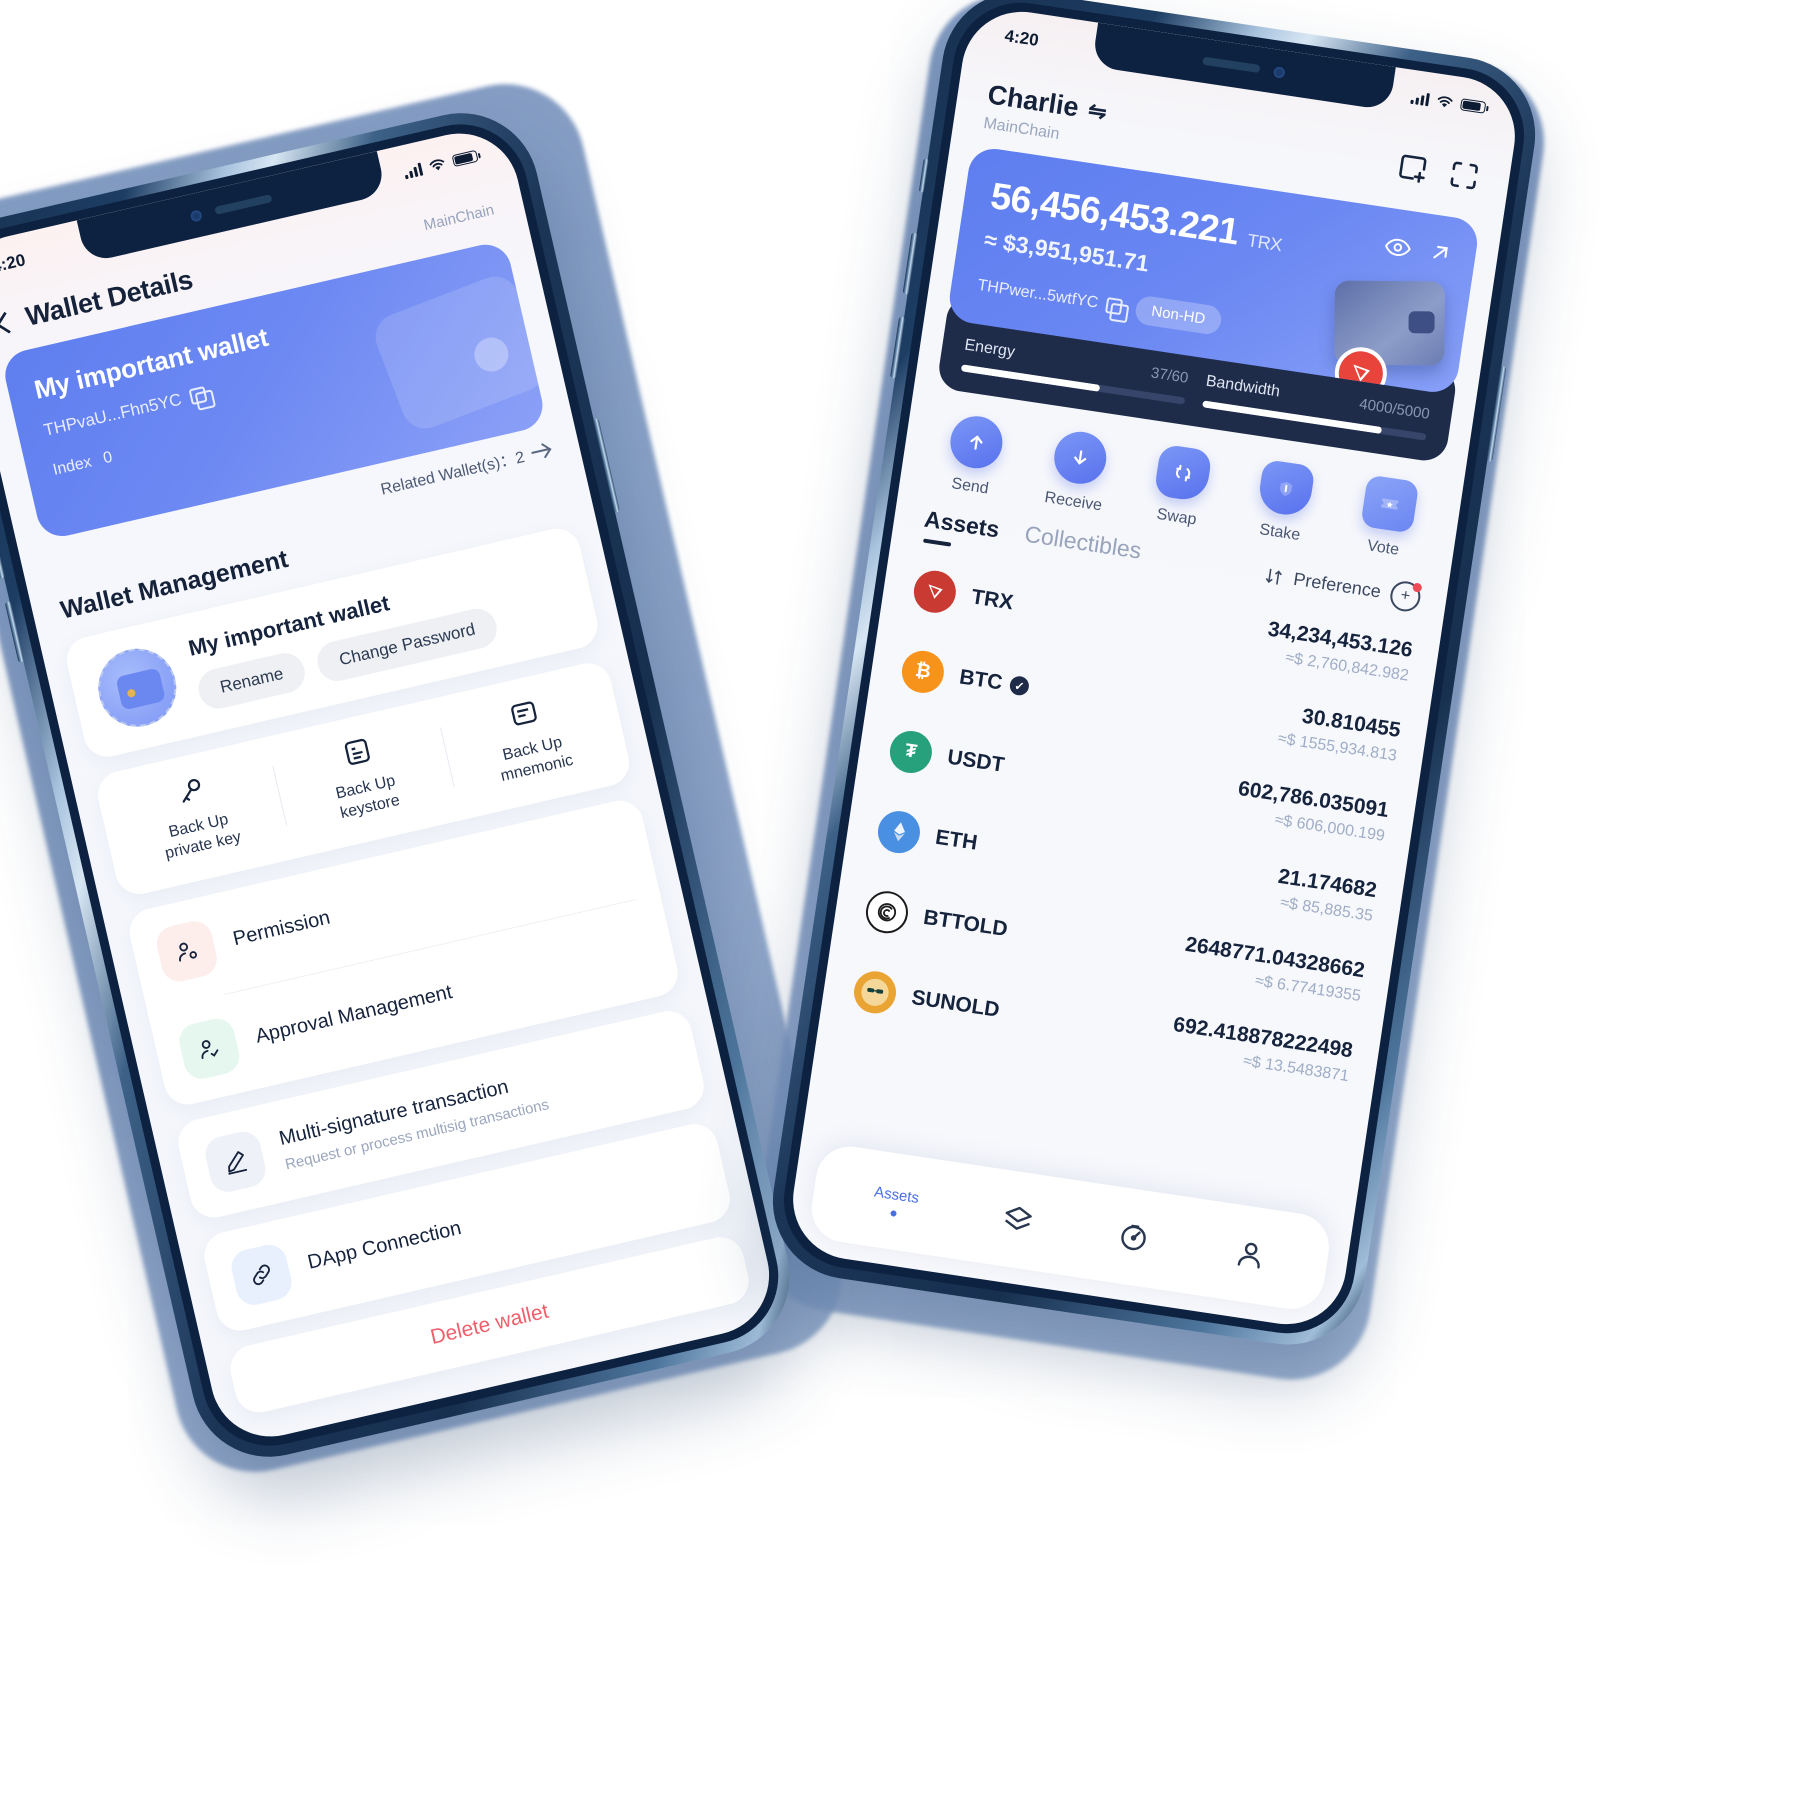  I want to click on chevron-left-icon, so click(8, 323).